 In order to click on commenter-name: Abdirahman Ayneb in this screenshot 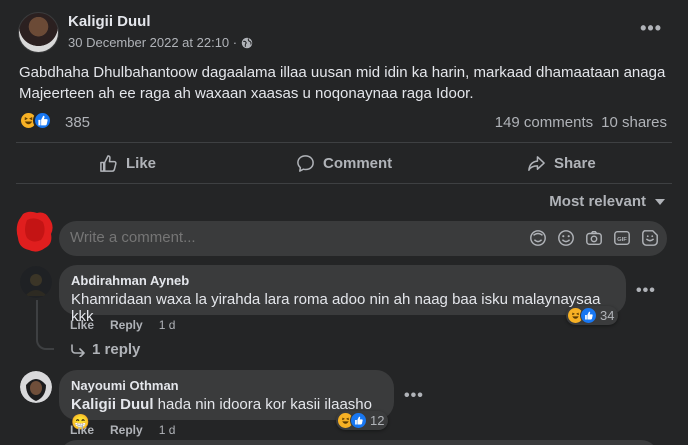, I will do `click(342, 280)`.